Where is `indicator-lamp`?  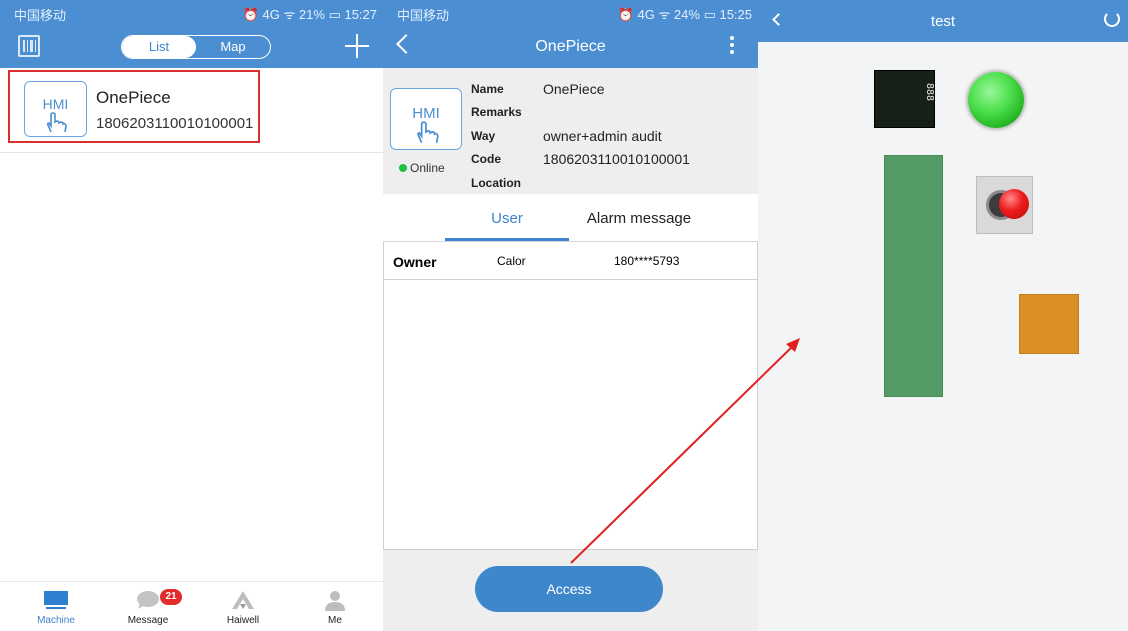
indicator-lamp is located at coordinates (996, 100).